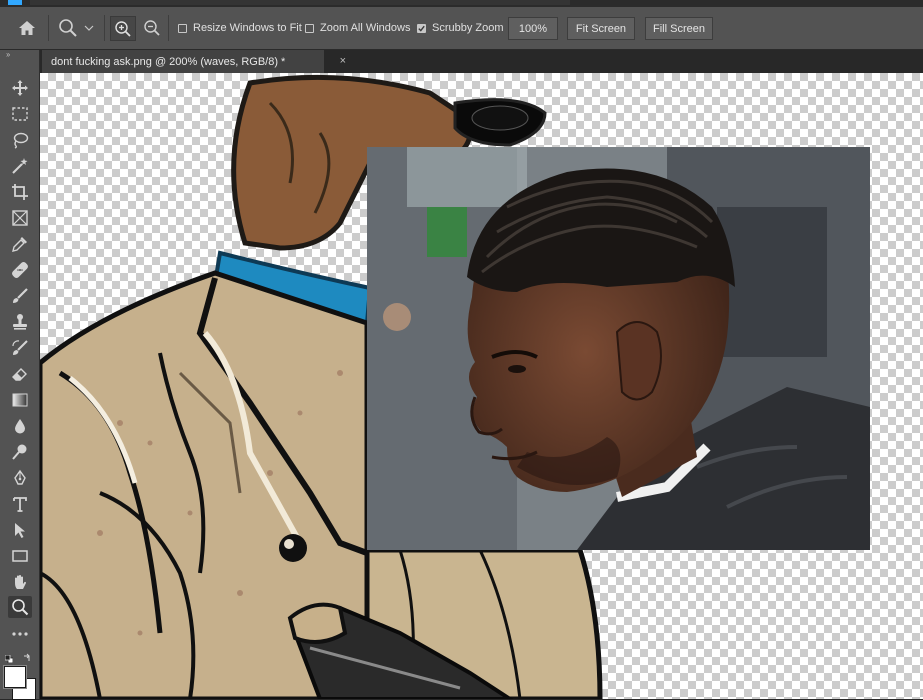  I want to click on brush-tool, so click(20, 296).